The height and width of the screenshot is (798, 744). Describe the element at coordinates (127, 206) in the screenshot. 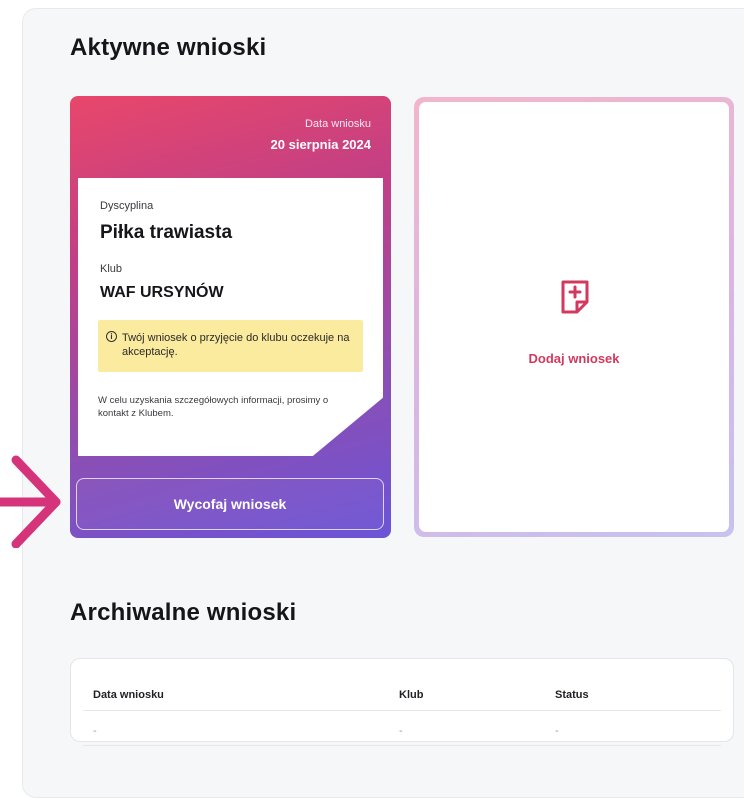

I see `discipline-label: Dyscyplina` at that location.